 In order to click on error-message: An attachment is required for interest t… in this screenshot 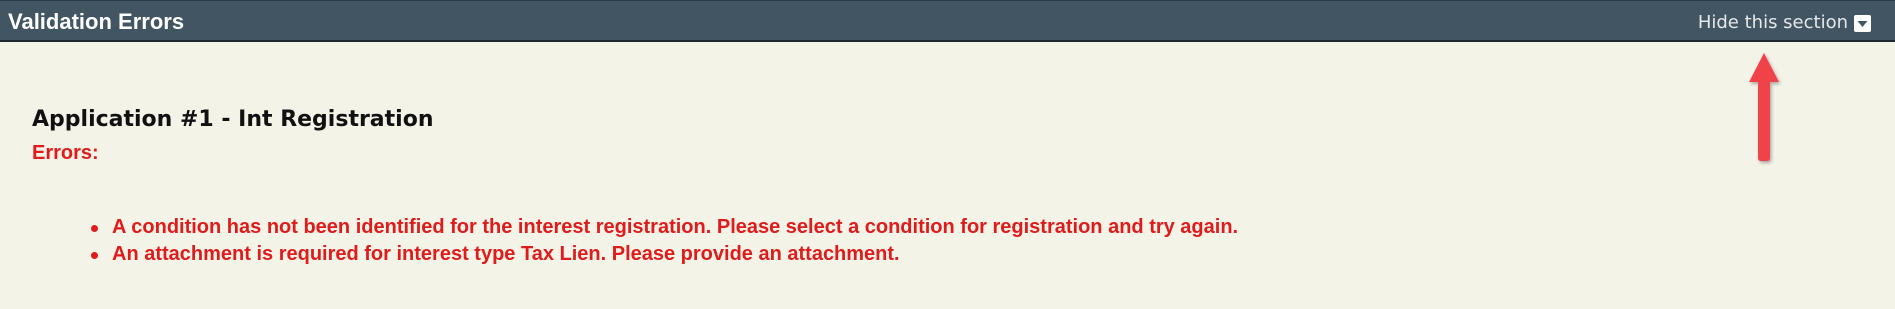, I will do `click(506, 254)`.